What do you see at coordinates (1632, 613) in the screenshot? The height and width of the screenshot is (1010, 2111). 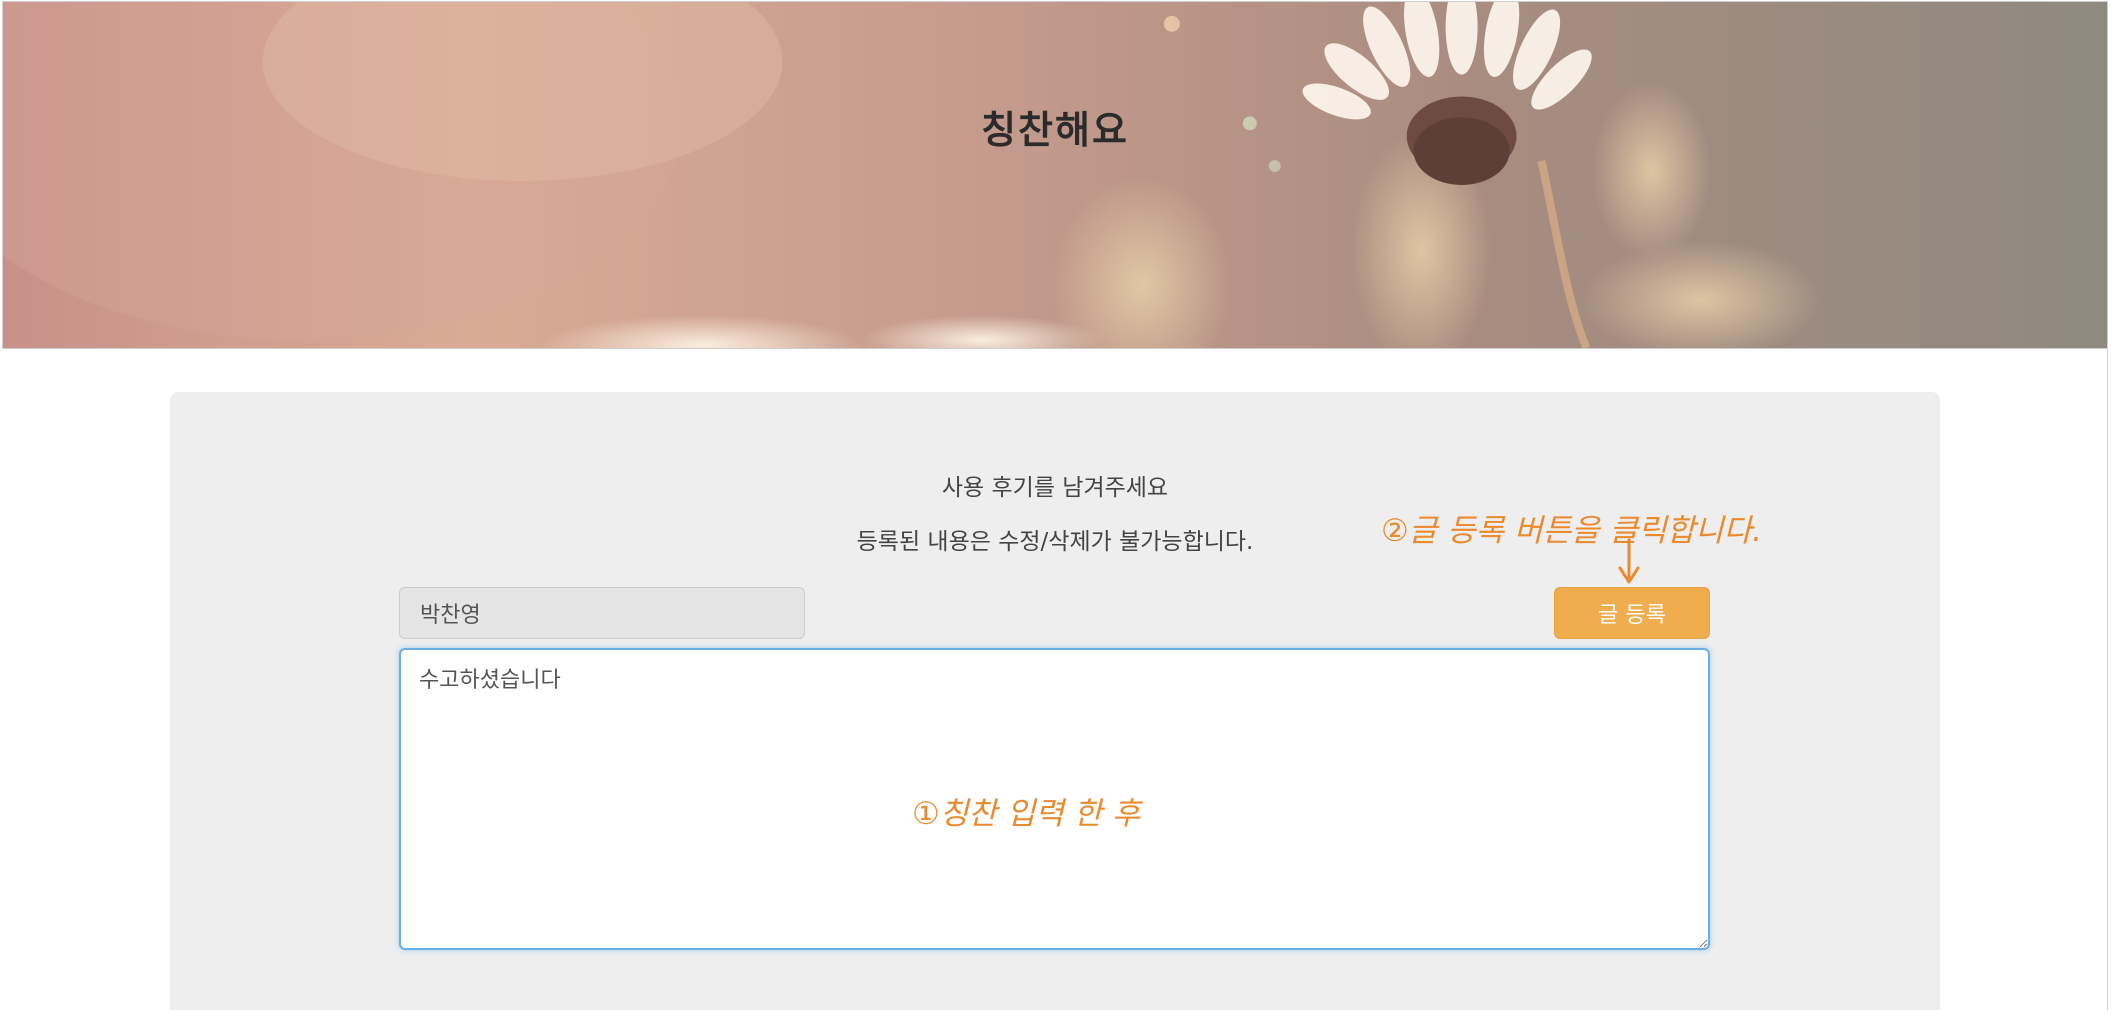 I see `submit-post-button: 글 등록` at bounding box center [1632, 613].